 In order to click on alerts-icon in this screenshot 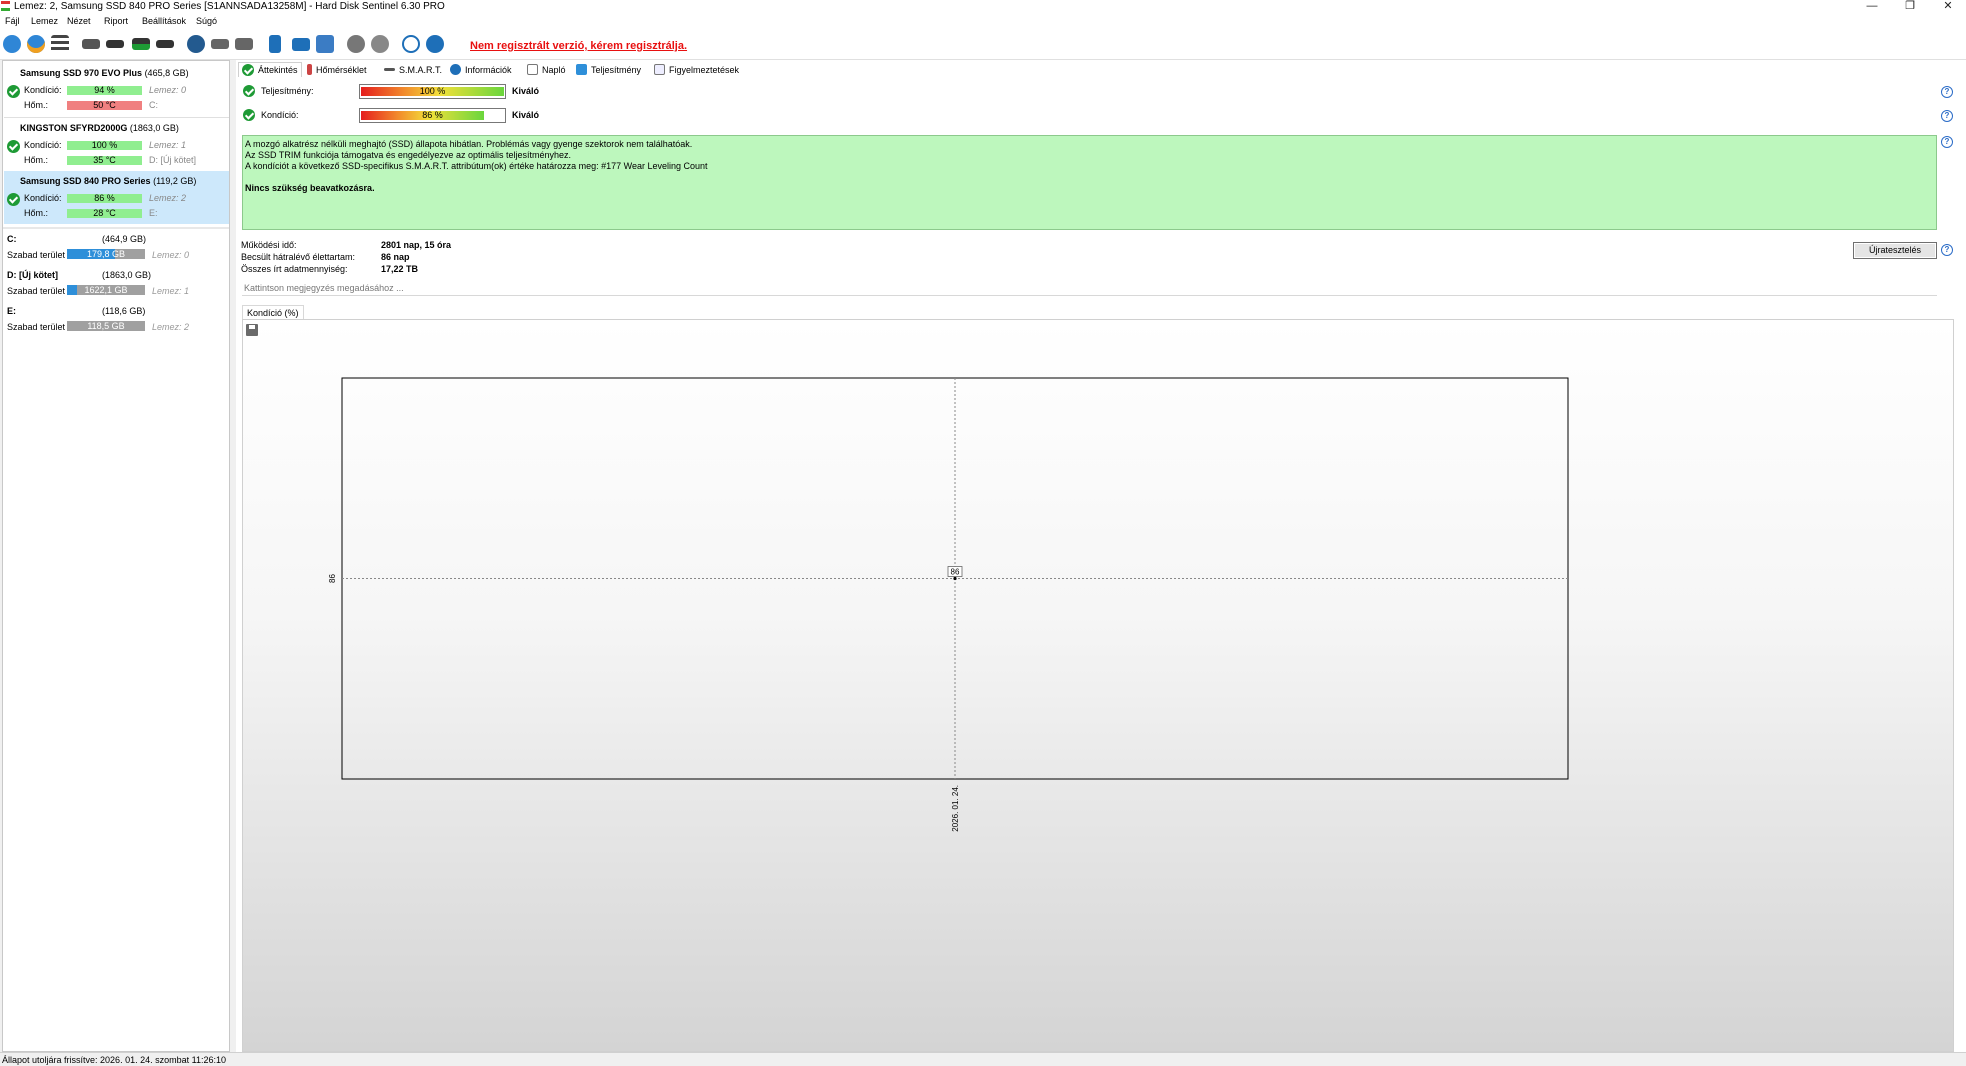, I will do `click(659, 69)`.